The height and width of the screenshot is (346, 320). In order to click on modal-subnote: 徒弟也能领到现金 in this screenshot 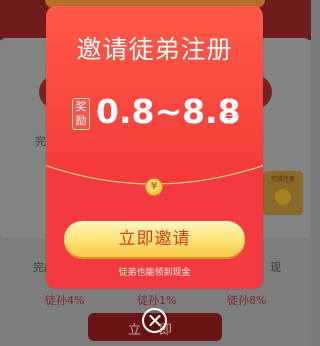, I will do `click(154, 273)`.